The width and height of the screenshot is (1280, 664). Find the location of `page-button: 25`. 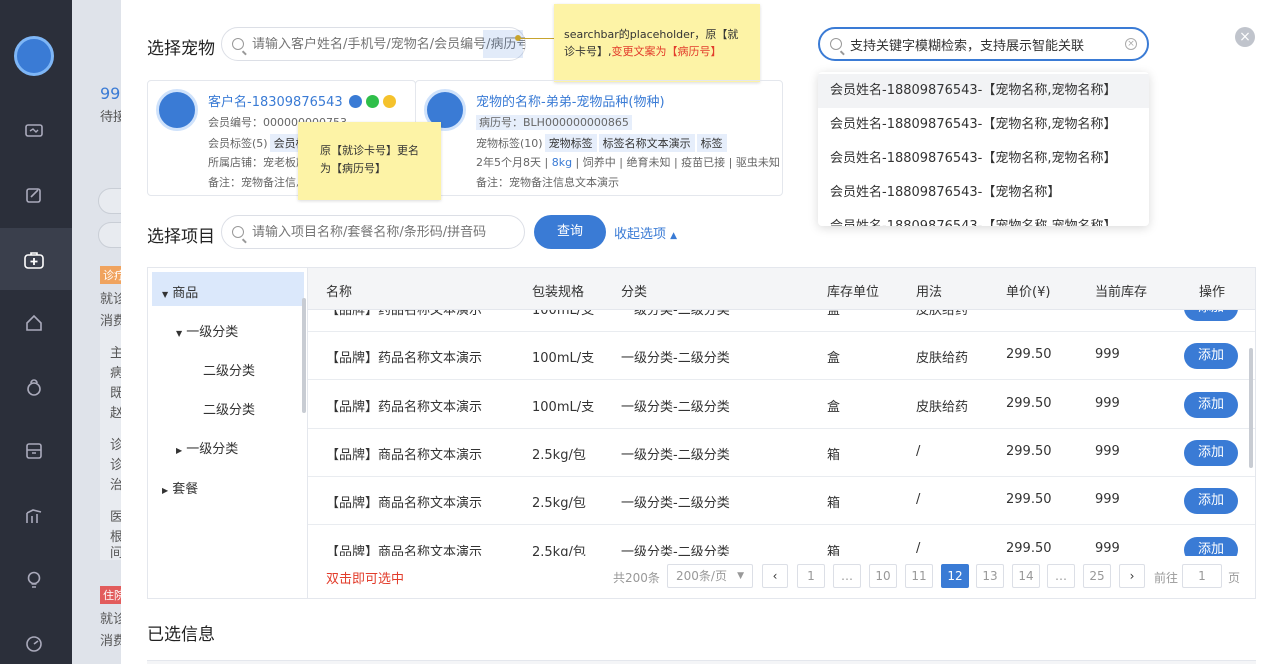

page-button: 25 is located at coordinates (1097, 576).